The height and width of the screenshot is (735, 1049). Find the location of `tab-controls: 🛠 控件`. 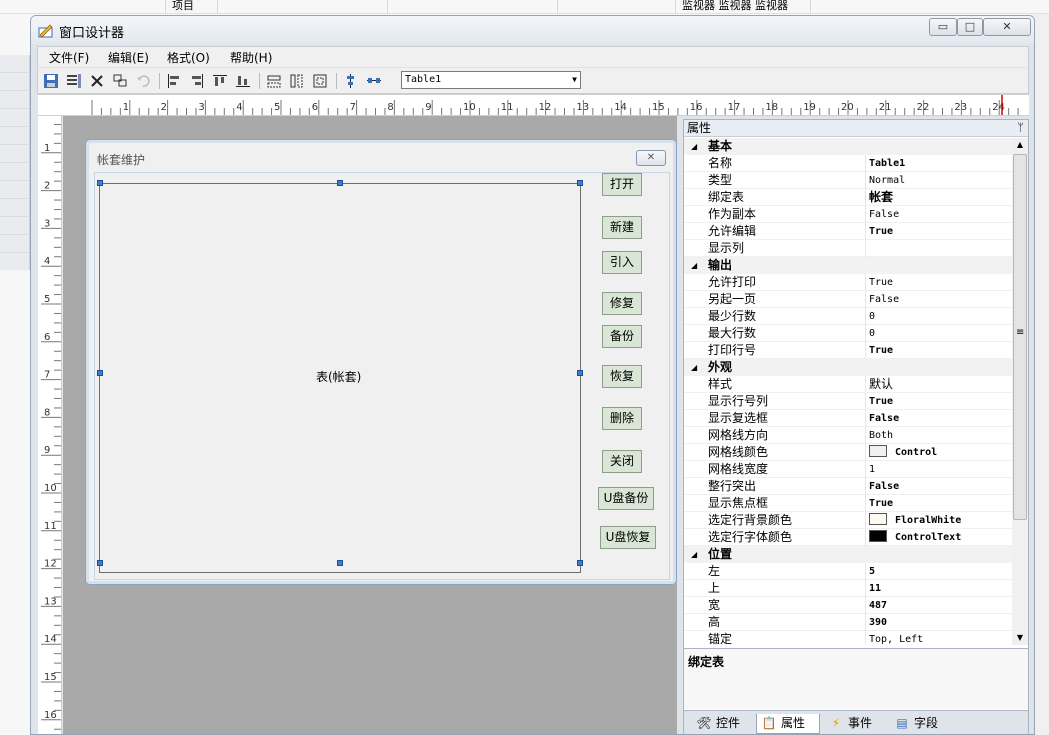

tab-controls: 🛠 控件 is located at coordinates (723, 724).